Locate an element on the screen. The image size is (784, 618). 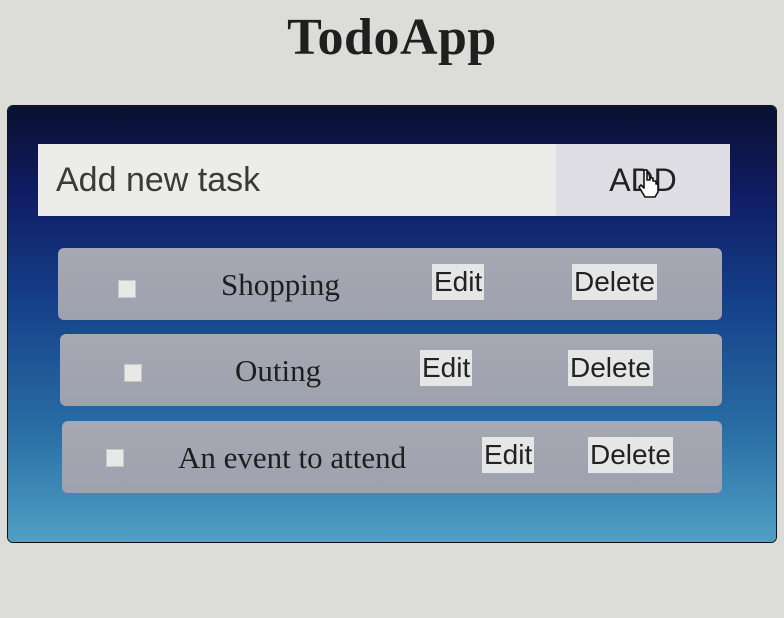
task-label: An event to attend is located at coordinates (292, 457).